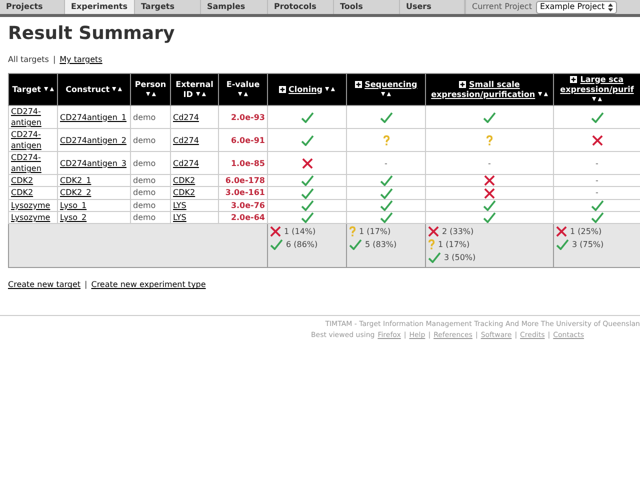  Describe the element at coordinates (194, 90) in the screenshot. I see `column-header: External ID` at that location.